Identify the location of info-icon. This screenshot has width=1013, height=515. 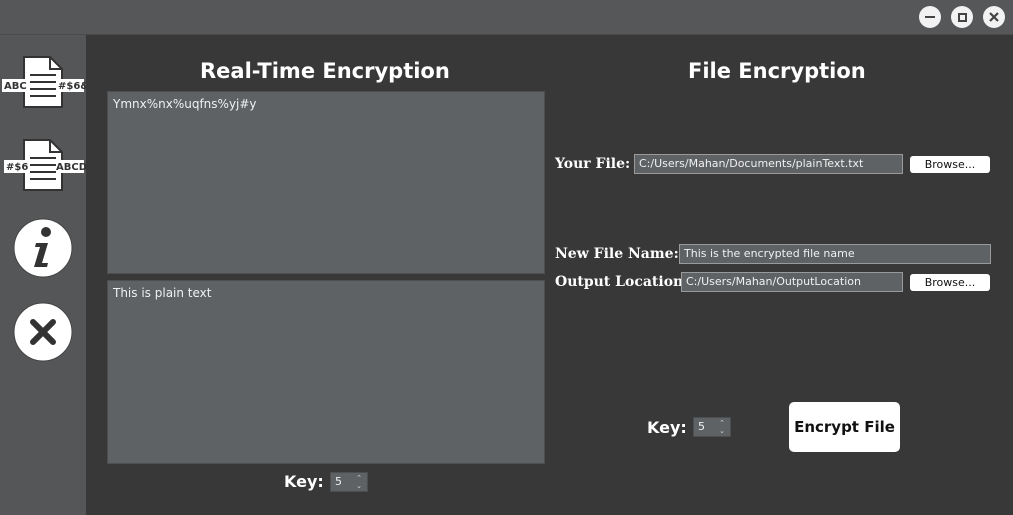
(43, 248).